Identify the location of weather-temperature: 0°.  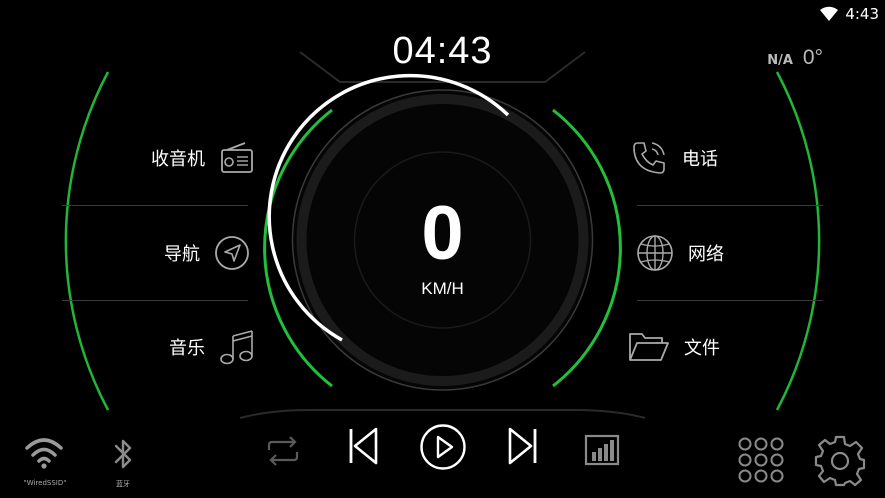
(812, 57).